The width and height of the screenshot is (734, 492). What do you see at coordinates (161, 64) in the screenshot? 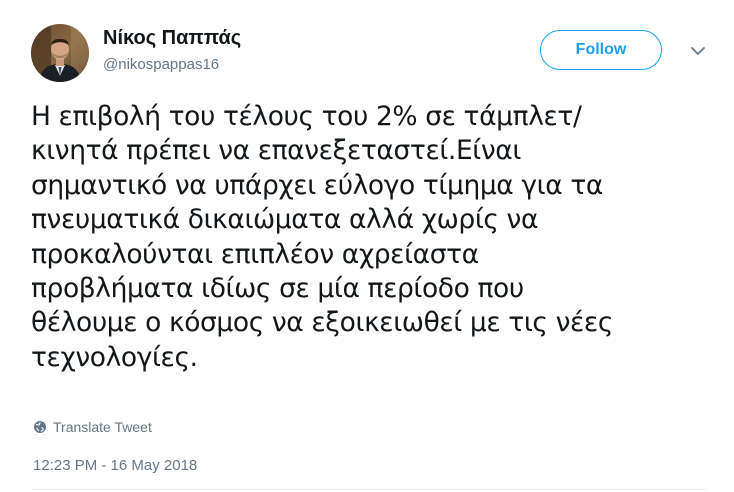
I see `author-handle: @nikospappas16` at bounding box center [161, 64].